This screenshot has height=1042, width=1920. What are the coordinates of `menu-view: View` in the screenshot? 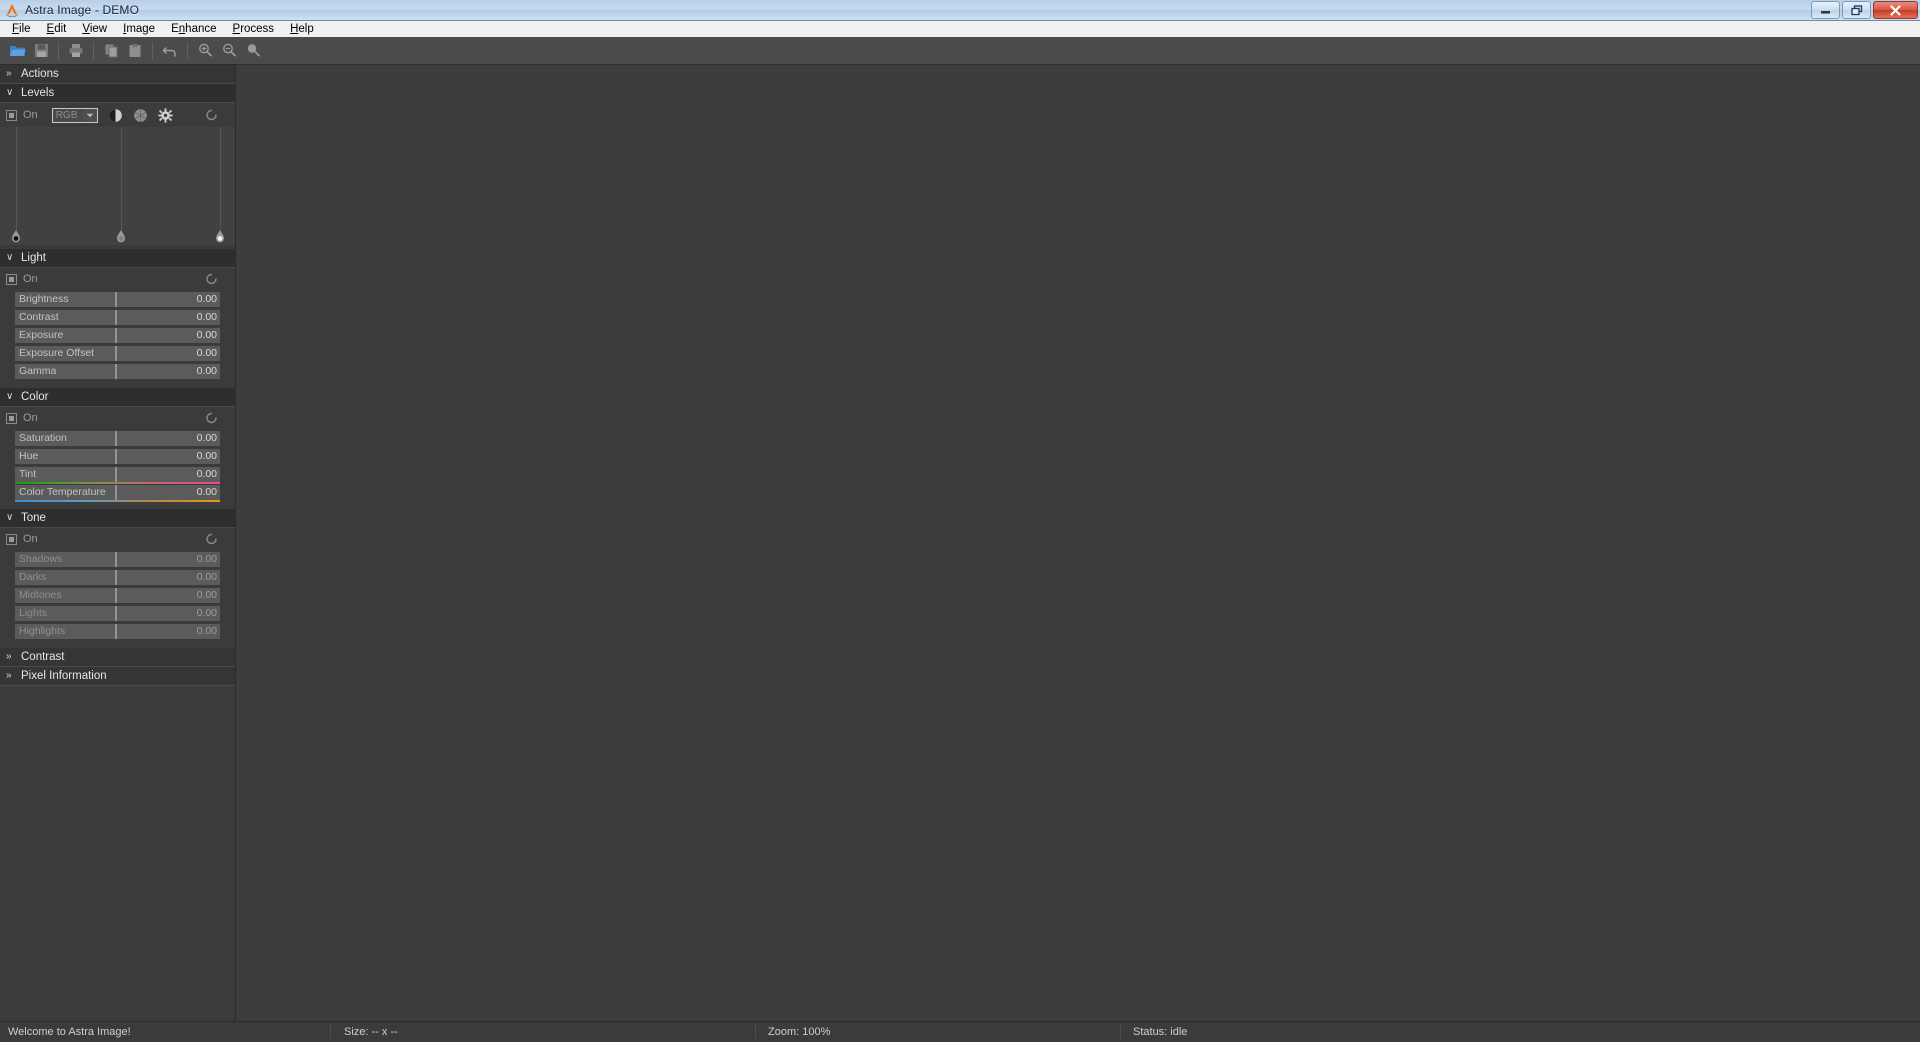 It's located at (94, 29).